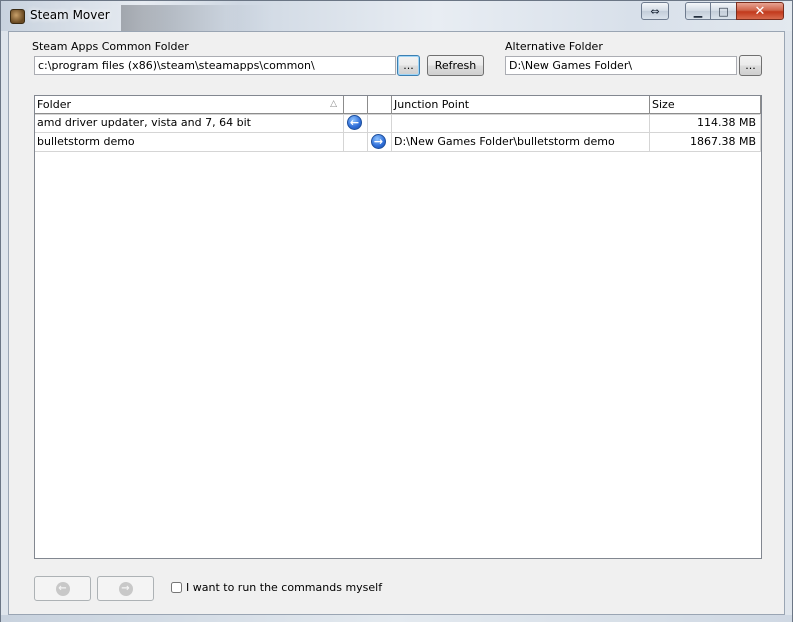 This screenshot has height=622, width=793. I want to click on swap-icon: ⇔, so click(655, 11).